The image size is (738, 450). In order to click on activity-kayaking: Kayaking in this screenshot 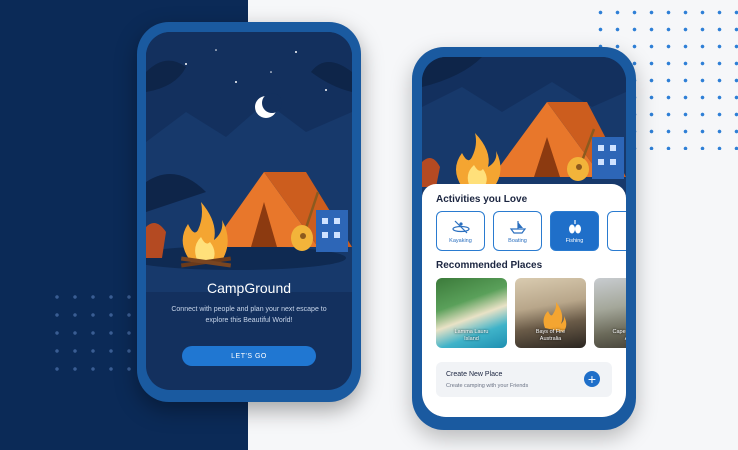, I will do `click(460, 231)`.